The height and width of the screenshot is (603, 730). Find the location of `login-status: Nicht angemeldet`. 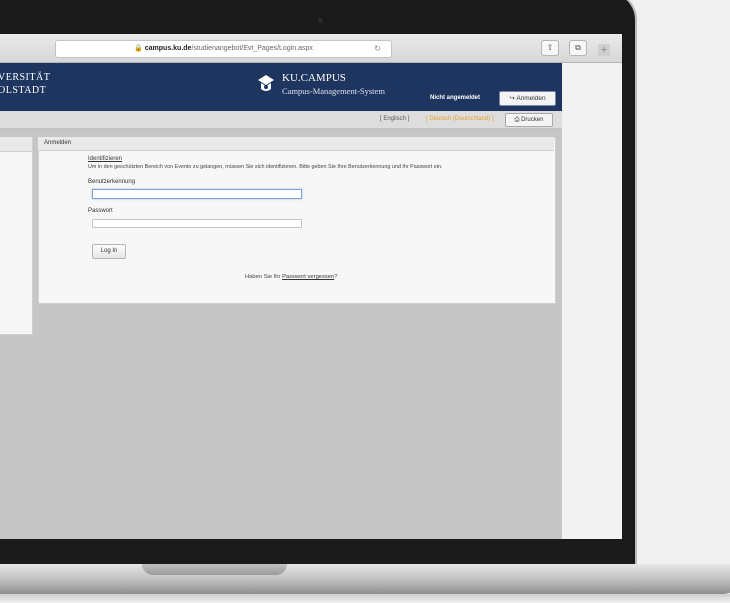

login-status: Nicht angemeldet is located at coordinates (455, 98).